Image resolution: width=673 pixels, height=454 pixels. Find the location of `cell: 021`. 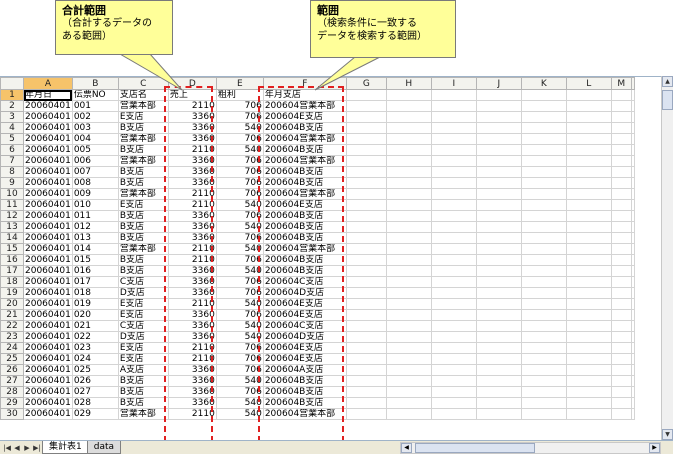

cell: 021 is located at coordinates (95, 326).